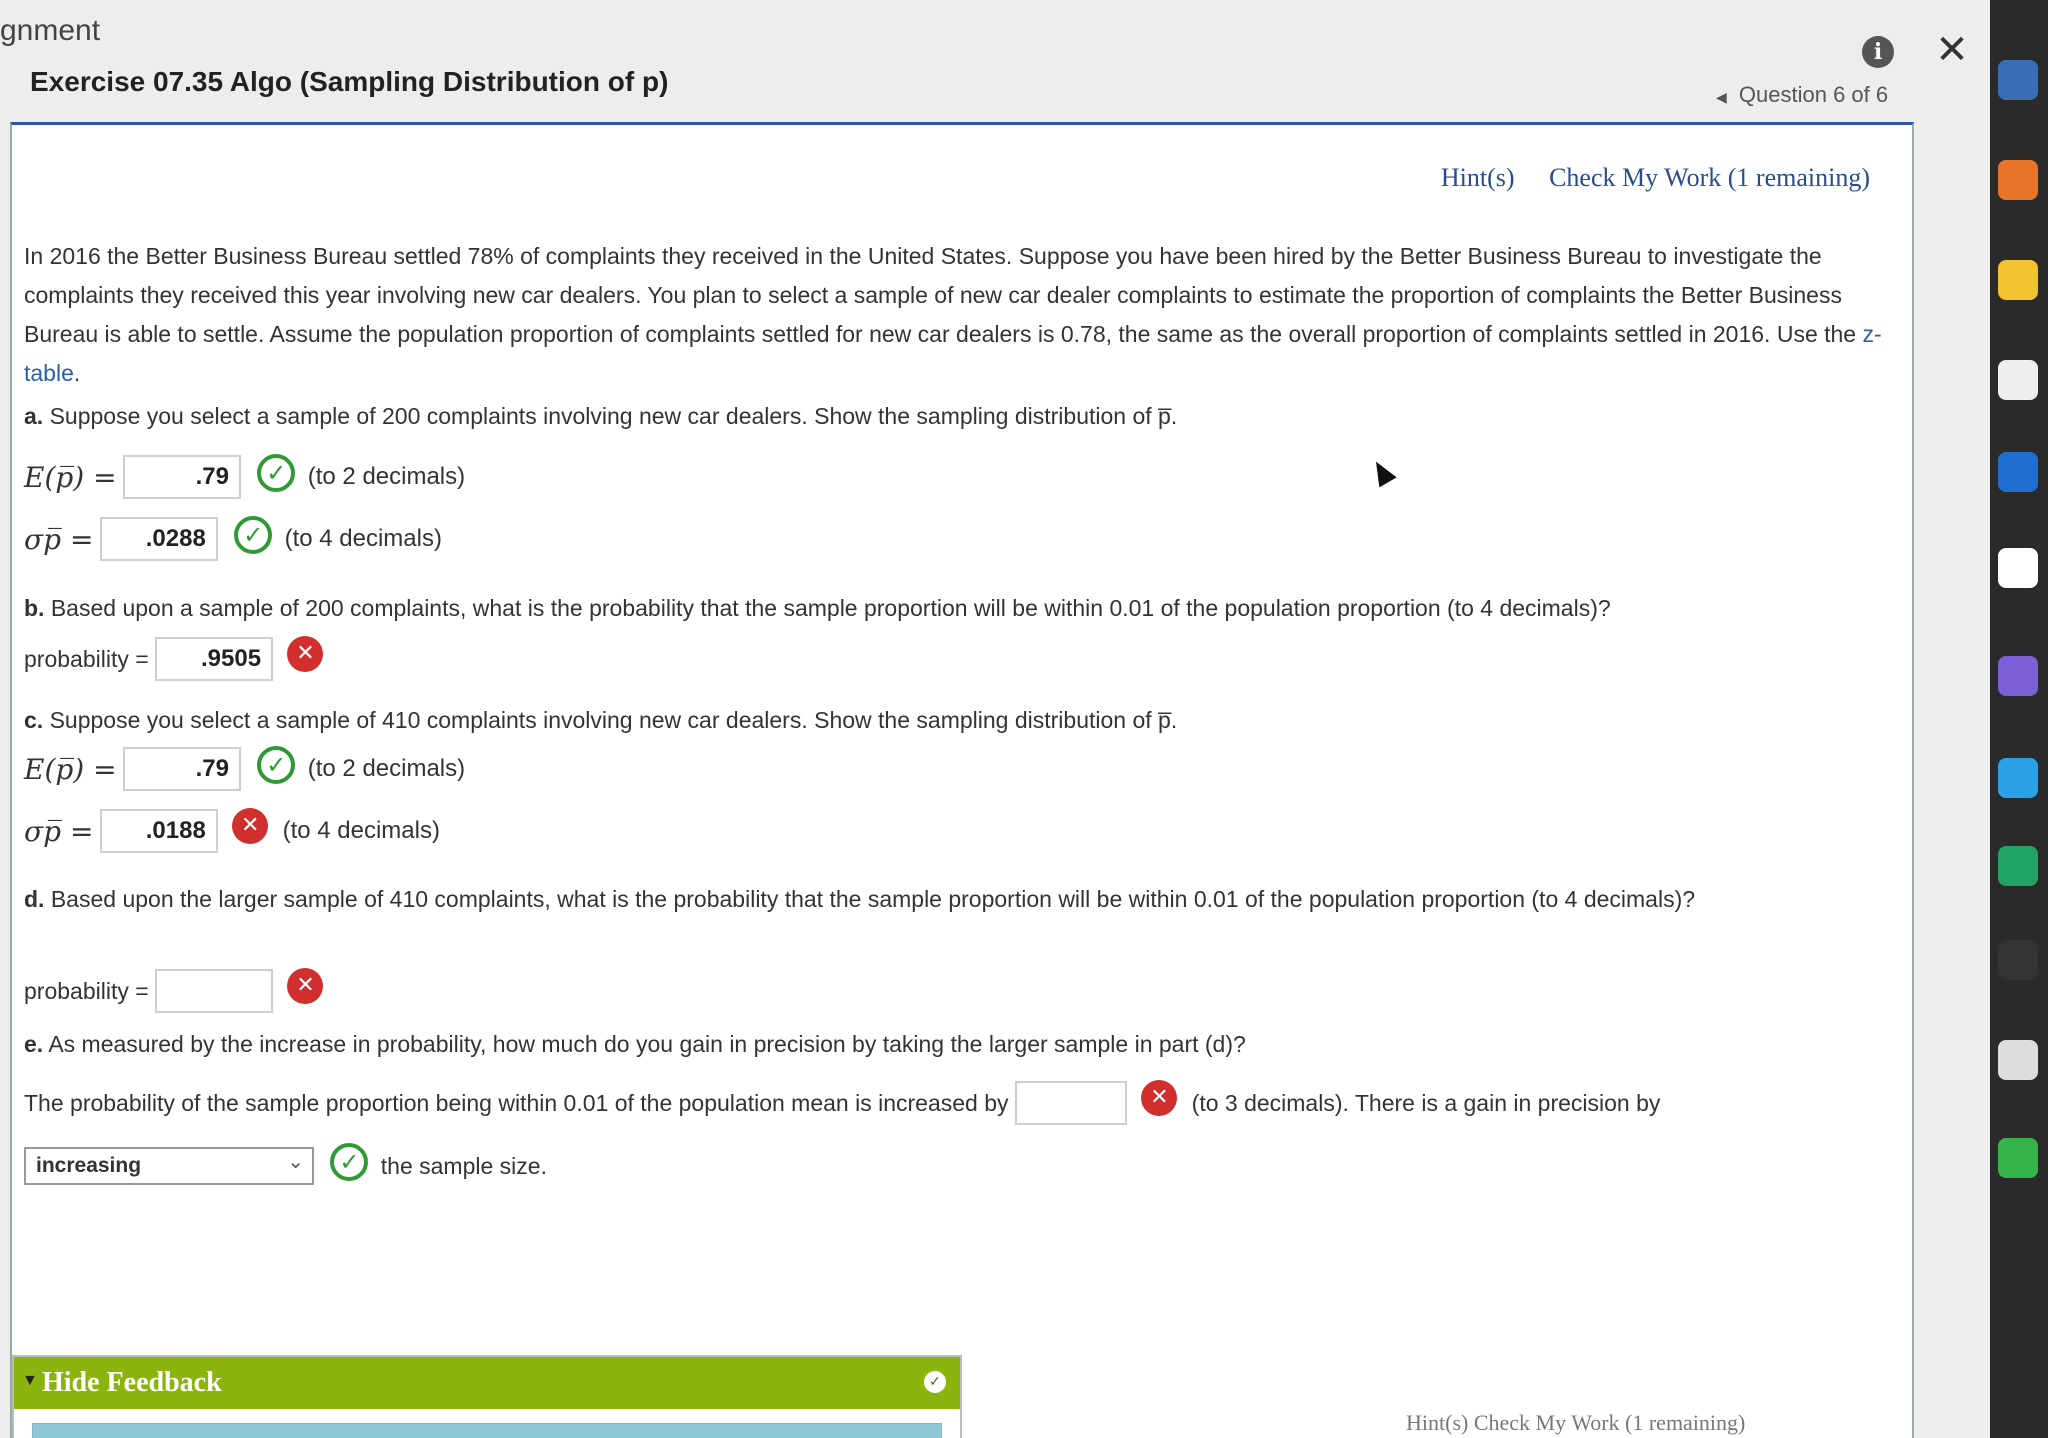 Image resolution: width=2048 pixels, height=1438 pixels. I want to click on font-app-icon, so click(2018, 280).